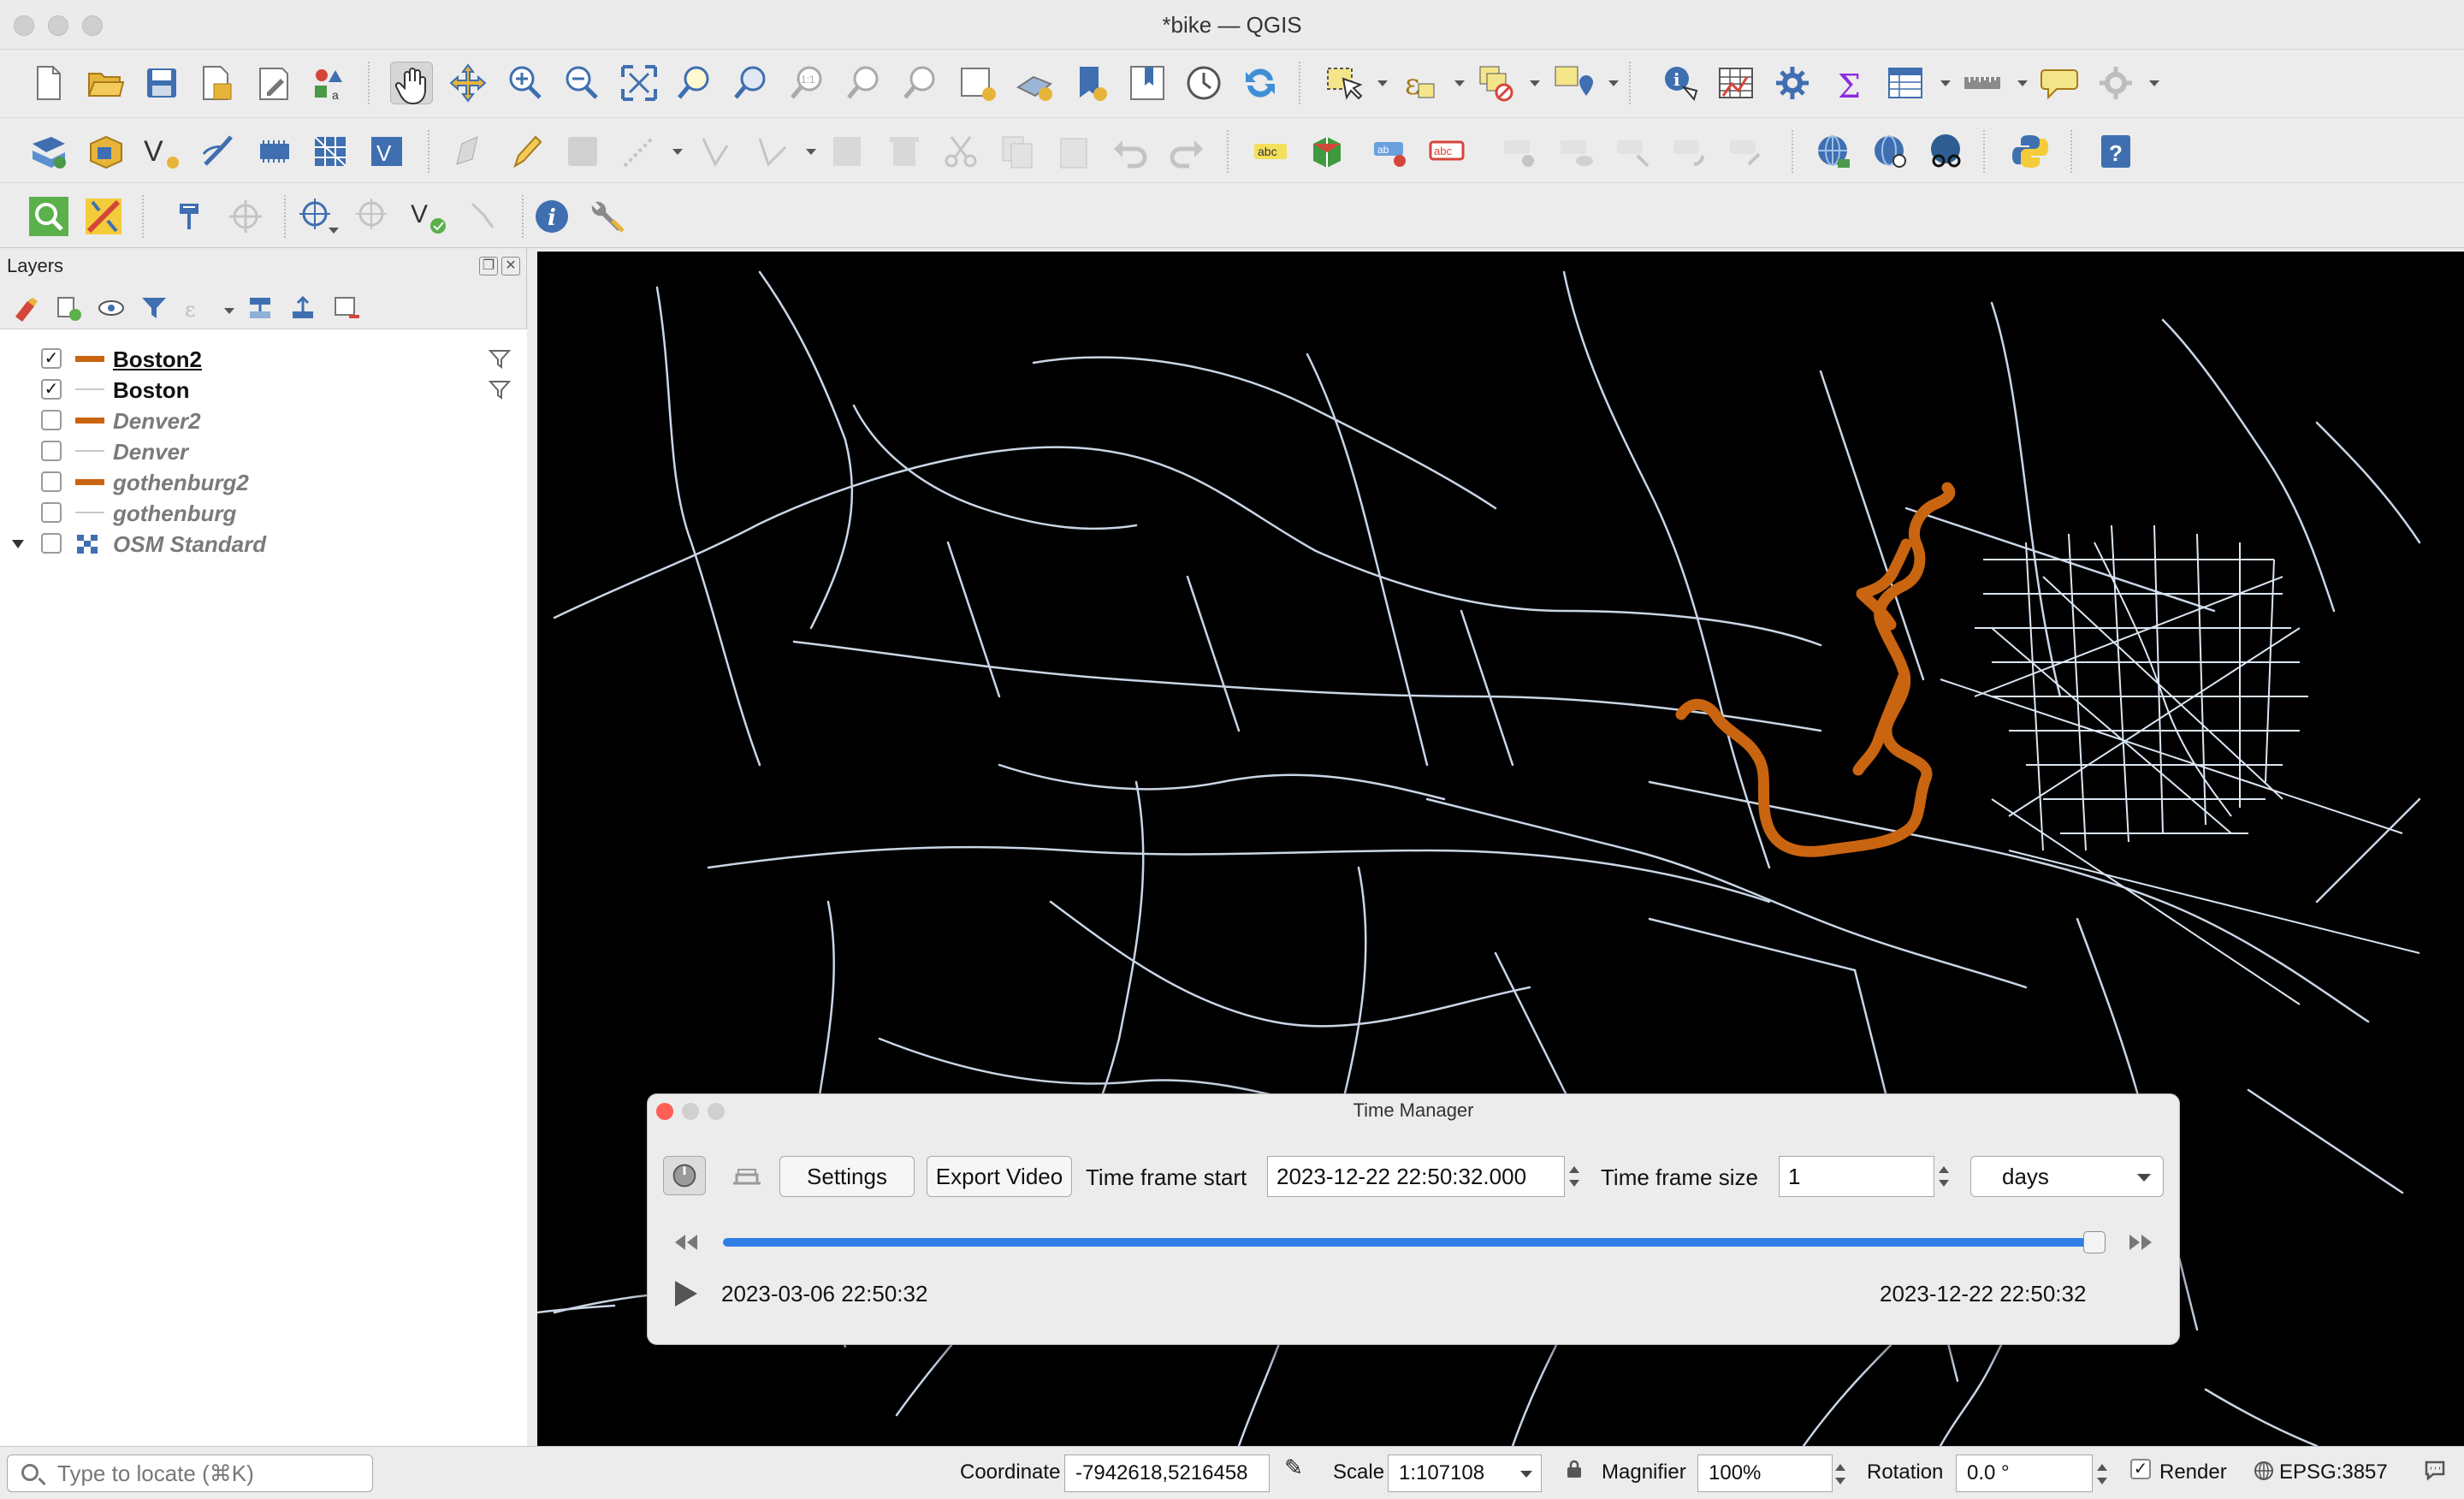  Describe the element at coordinates (1414, 1242) in the screenshot. I see `time-slider` at that location.